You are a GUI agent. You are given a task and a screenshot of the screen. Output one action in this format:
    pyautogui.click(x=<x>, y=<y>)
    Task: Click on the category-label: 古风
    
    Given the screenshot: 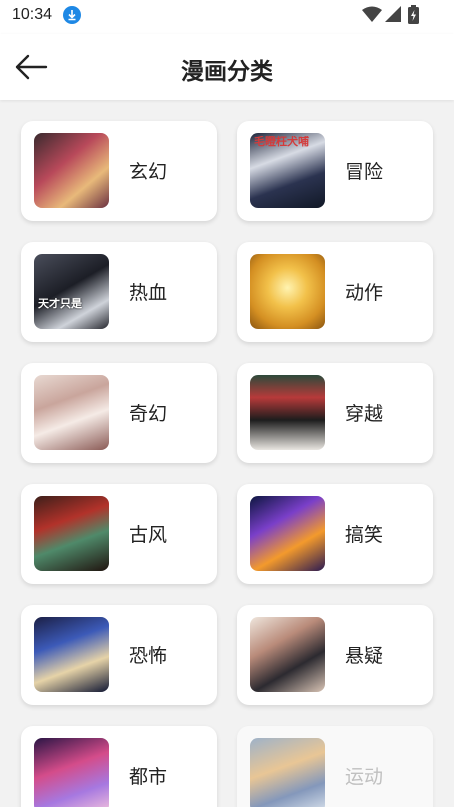 What is the action you would take?
    pyautogui.click(x=148, y=535)
    